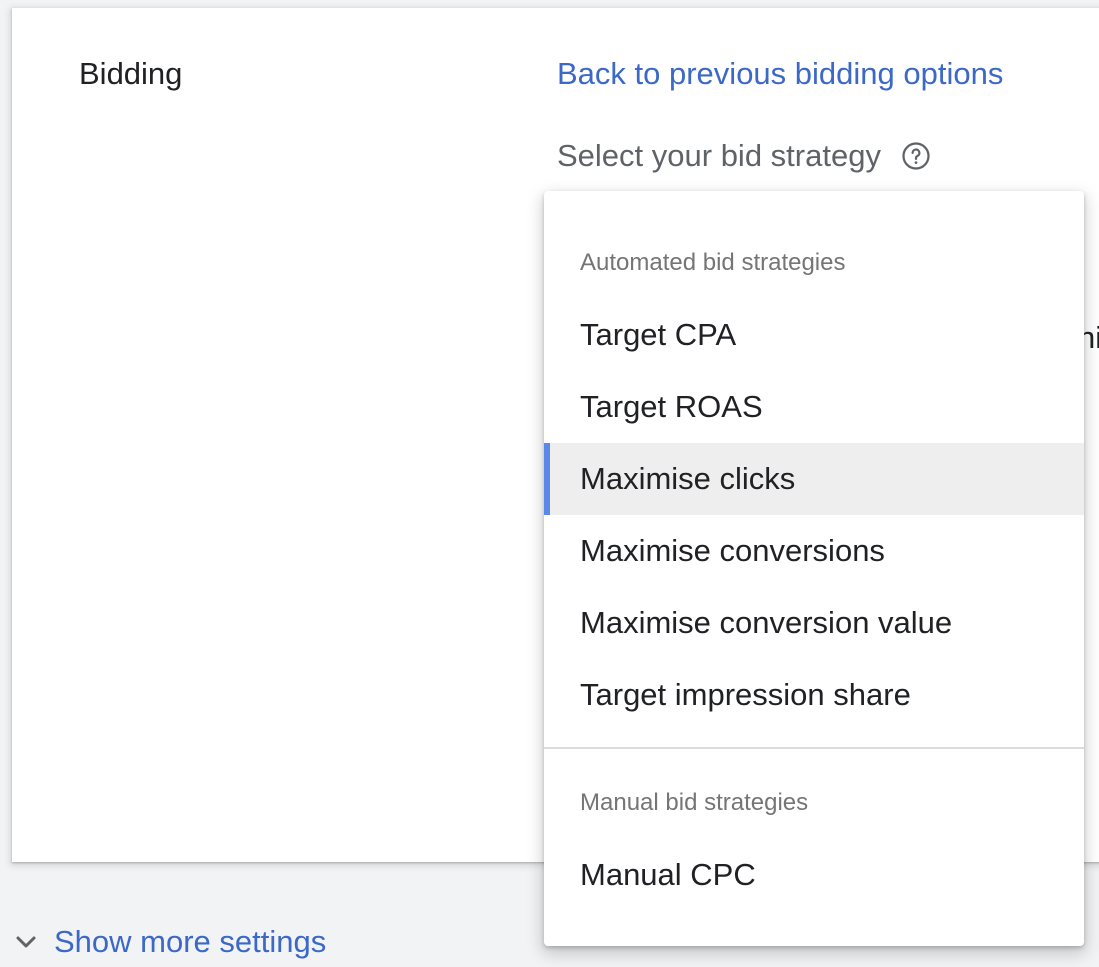 The width and height of the screenshot is (1099, 967). Describe the element at coordinates (814, 748) in the screenshot. I see `group-divider` at that location.